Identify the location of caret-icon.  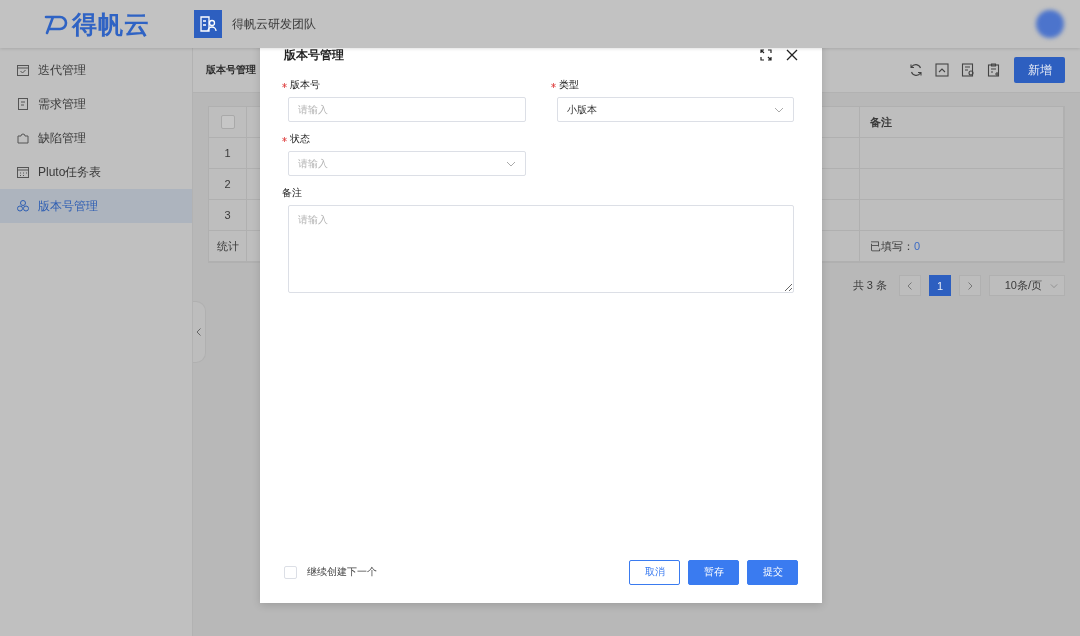
(1054, 285).